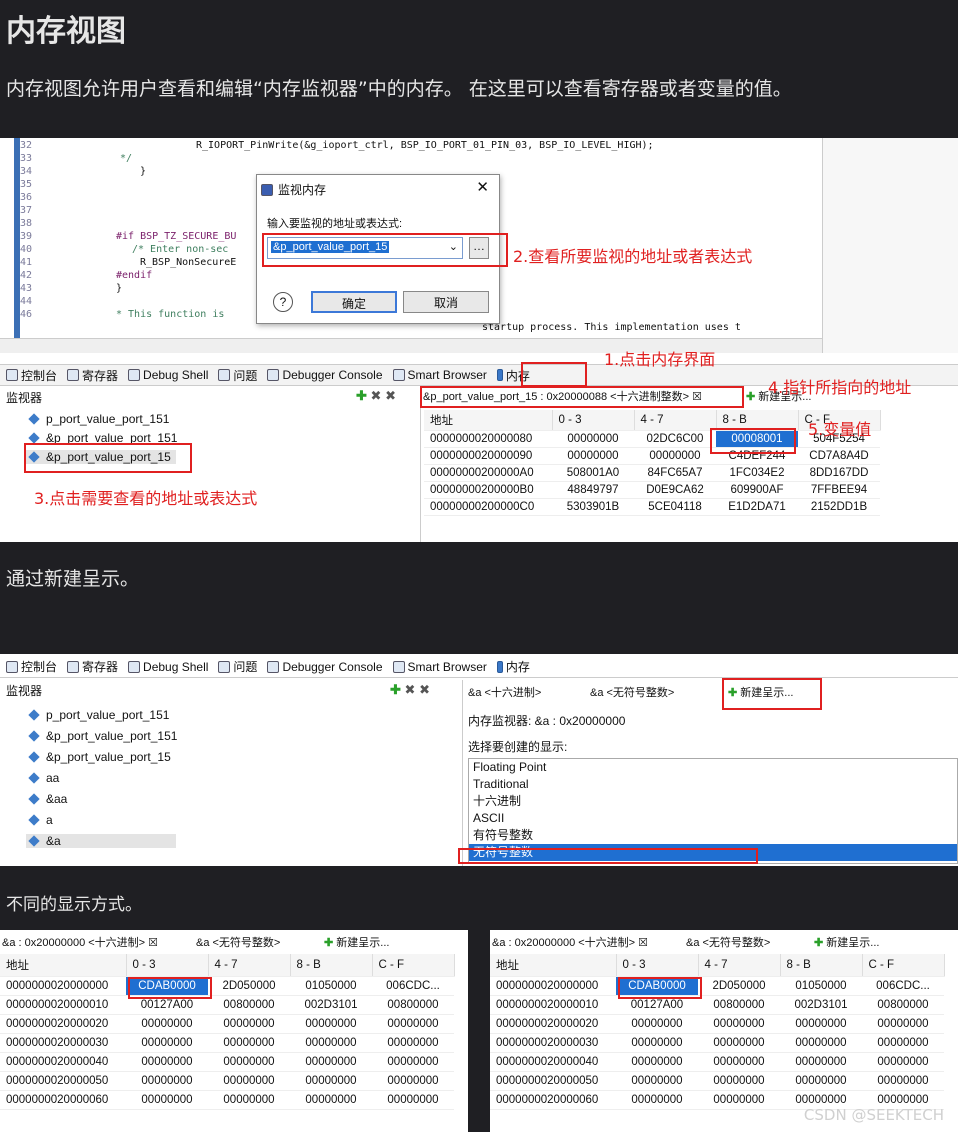 The image size is (958, 1132). I want to click on address-cell: 0000000020000010, so click(63, 1005).